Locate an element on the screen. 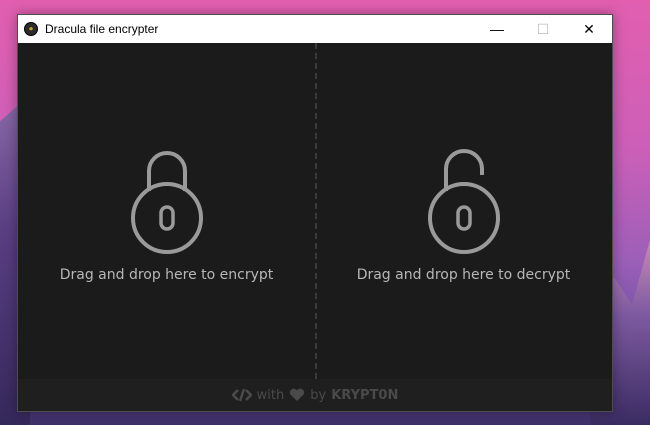  code-icon is located at coordinates (241, 395).